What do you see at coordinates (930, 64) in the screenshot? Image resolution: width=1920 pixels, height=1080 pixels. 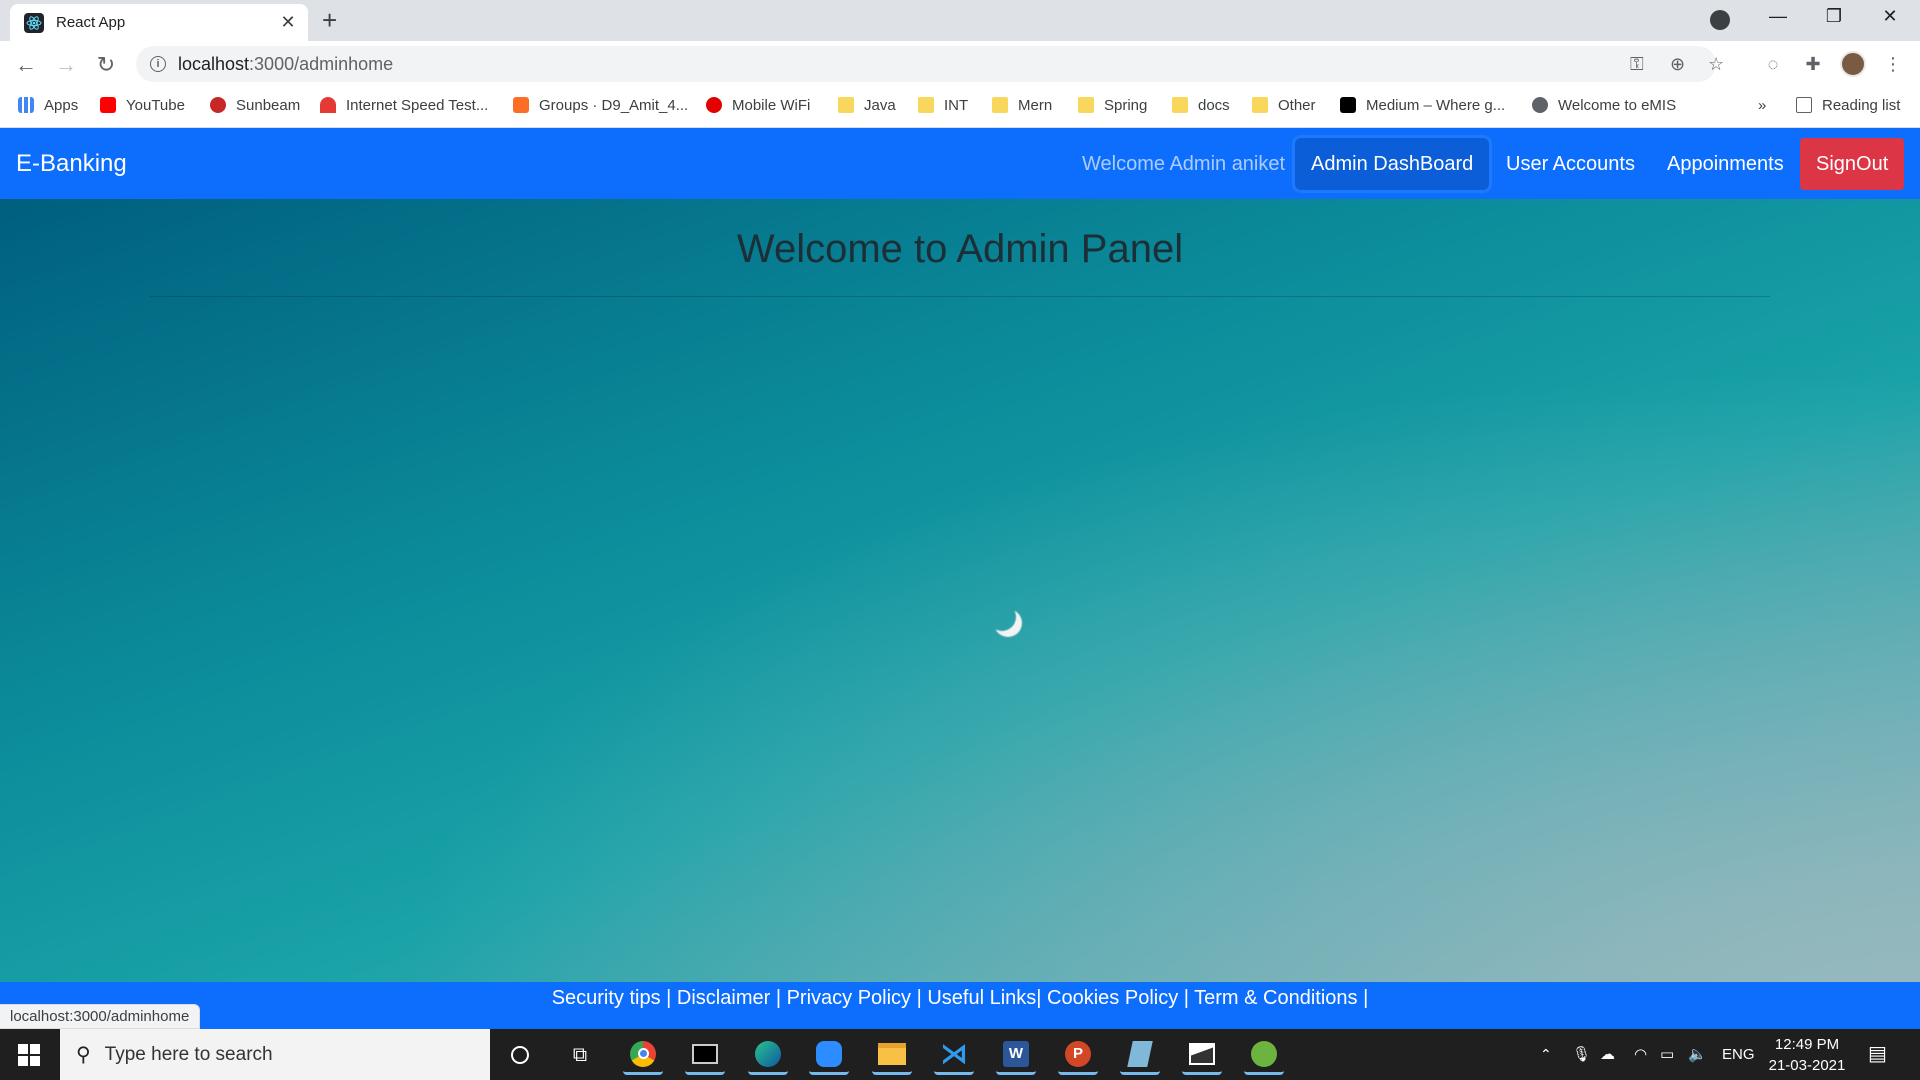 I see `address-bar: i localhost:3000/adminhome ⚿ ⊕ ☆` at bounding box center [930, 64].